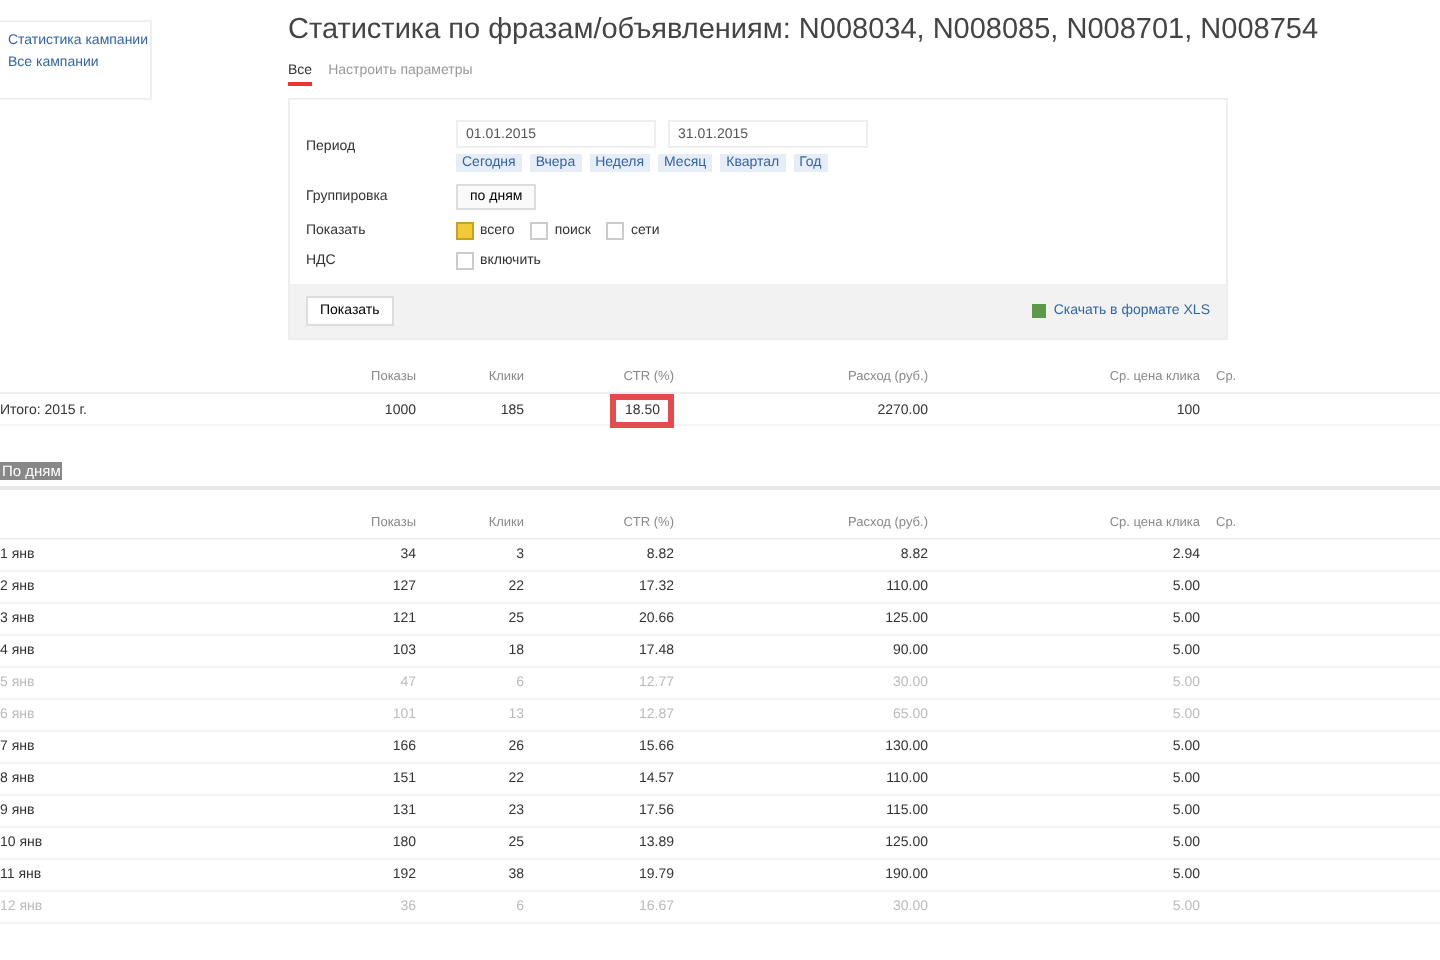  I want to click on page-title: Статистика по фразам/объявлениям: N008034, N008085, N008701, N008754, so click(803, 30).